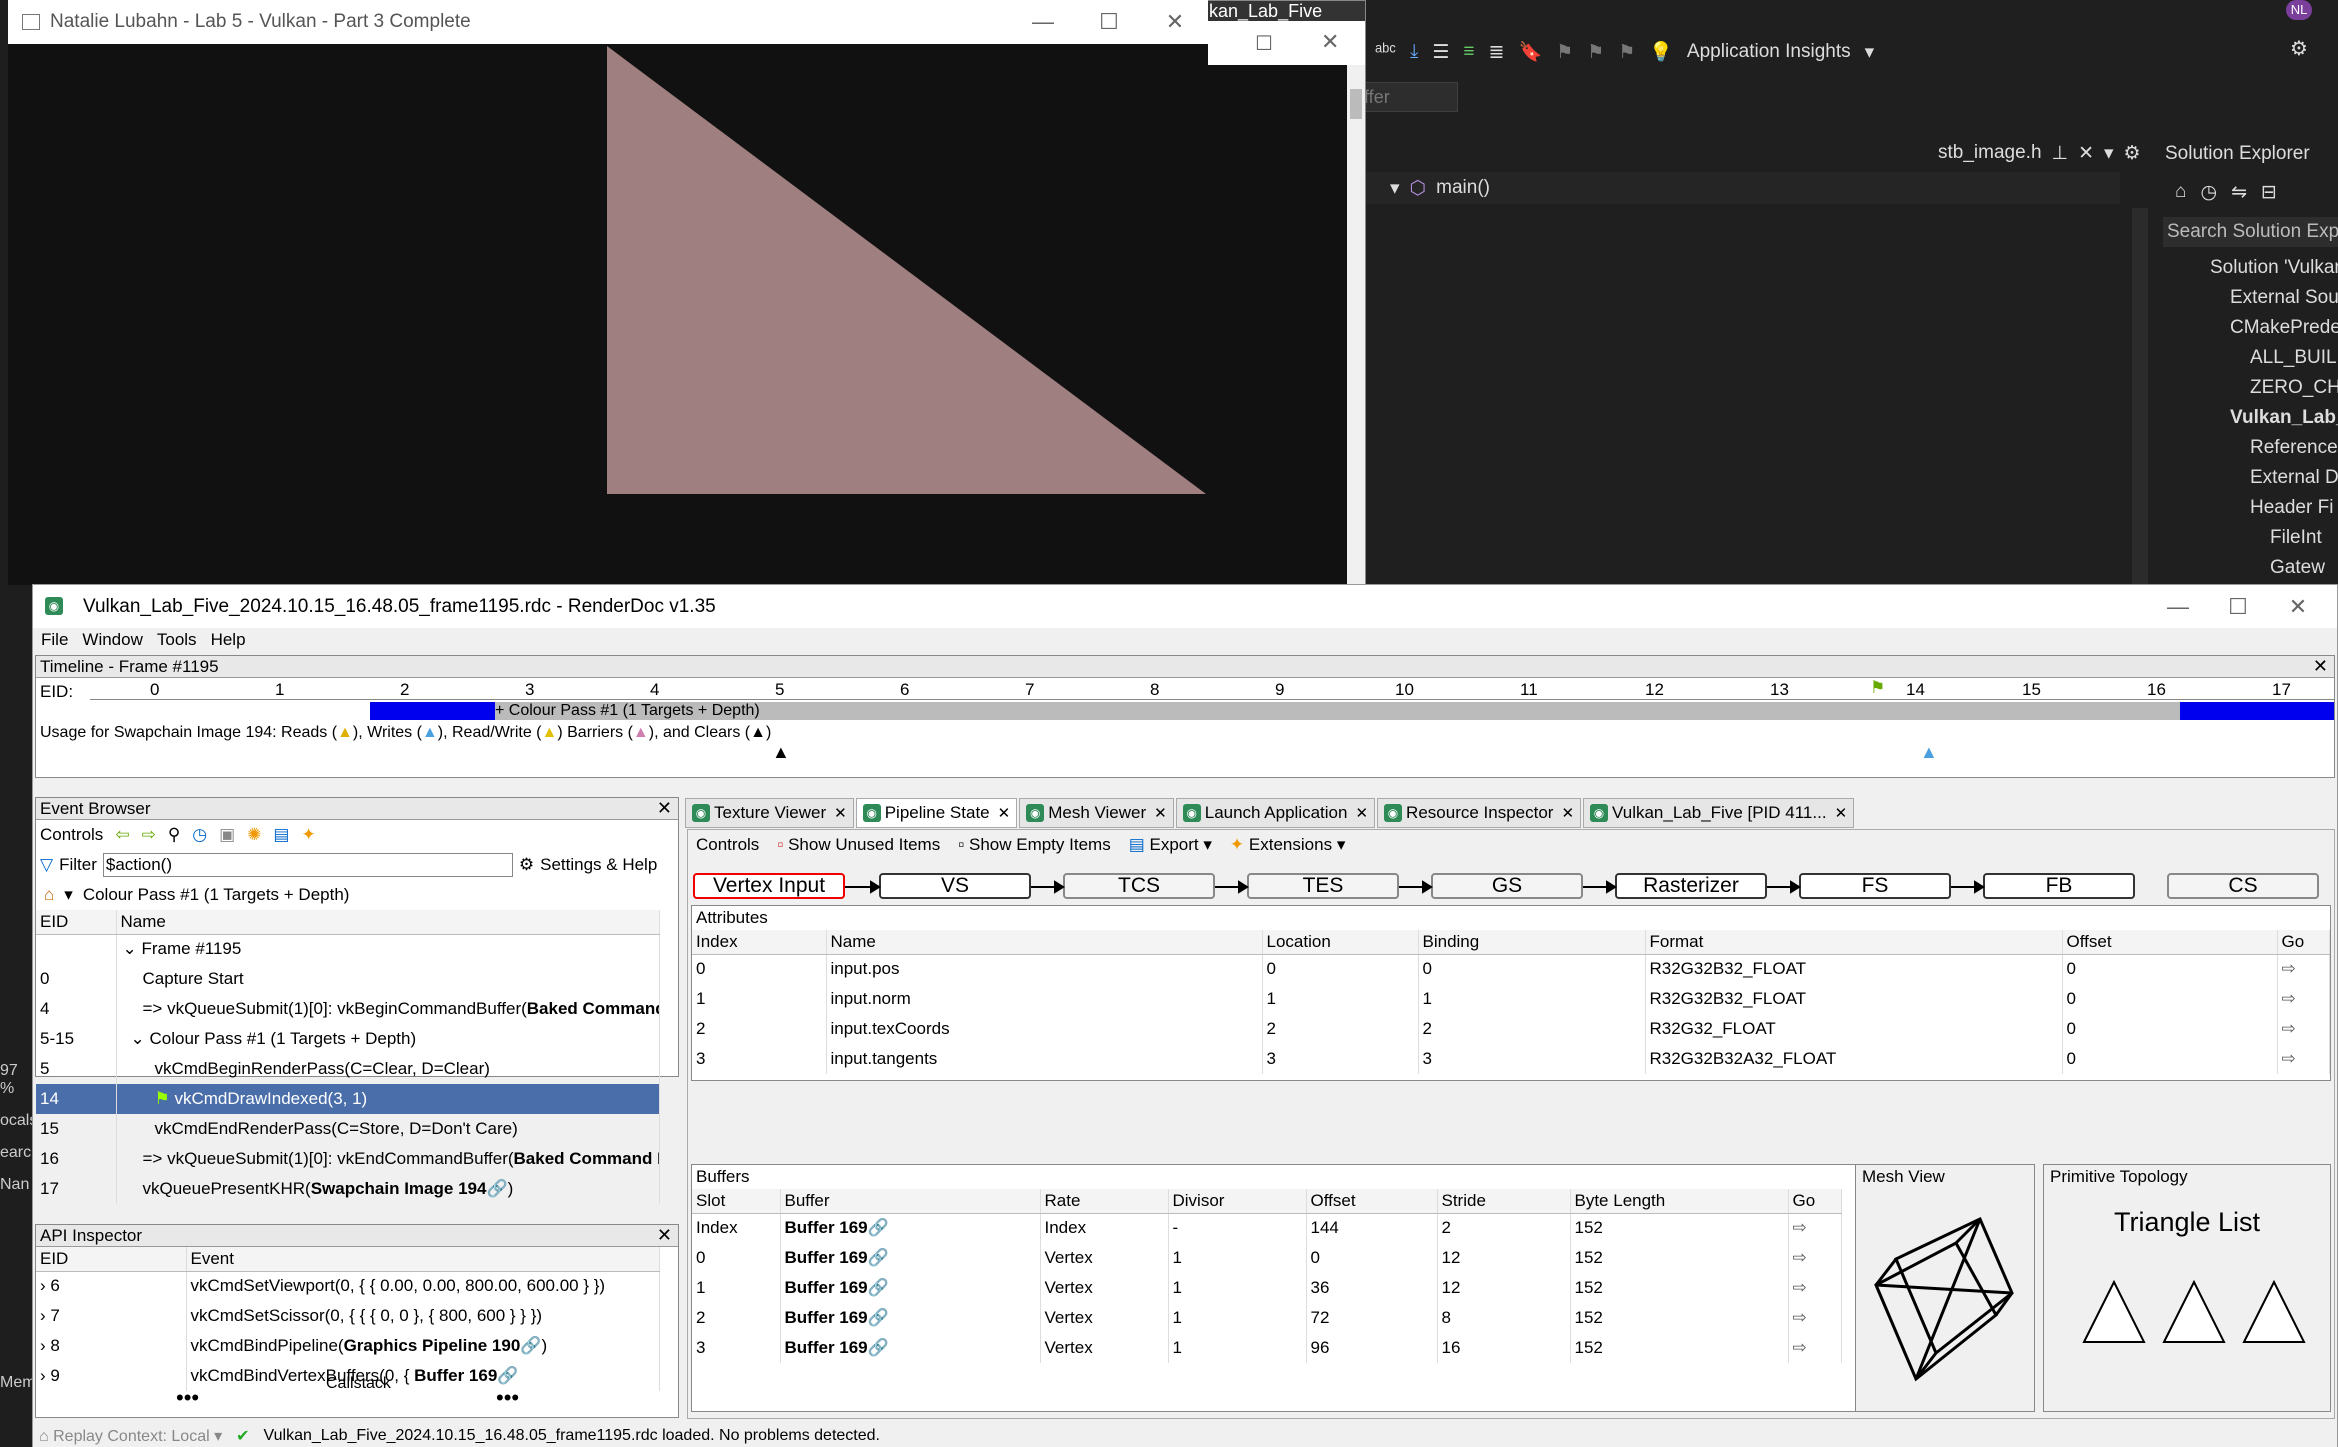  Describe the element at coordinates (1530, 52) in the screenshot. I see `bookmark-icon: 🔖` at that location.